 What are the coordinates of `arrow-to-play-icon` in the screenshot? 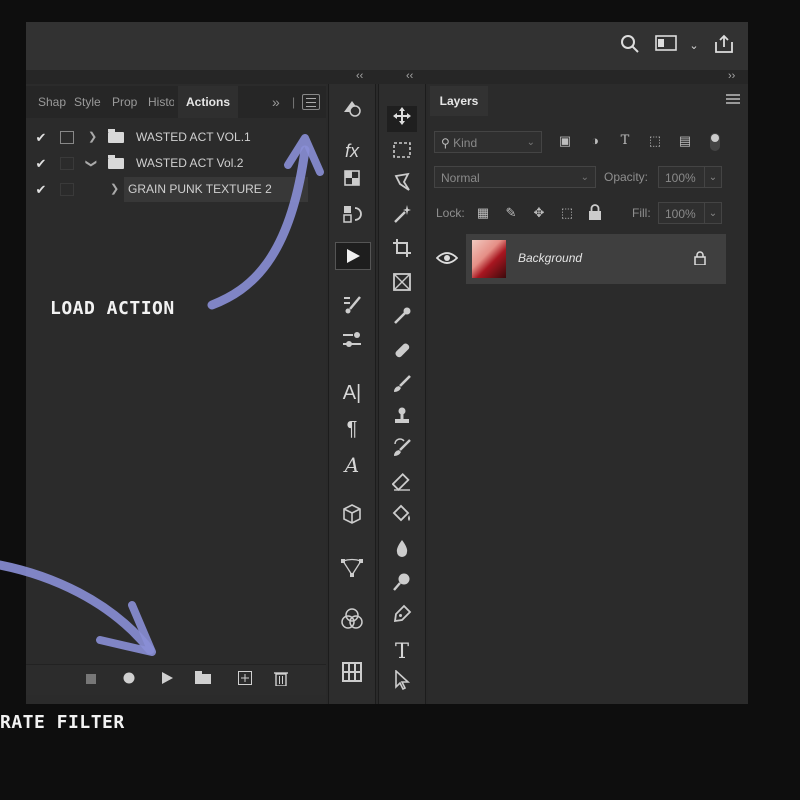 It's located at (77, 607).